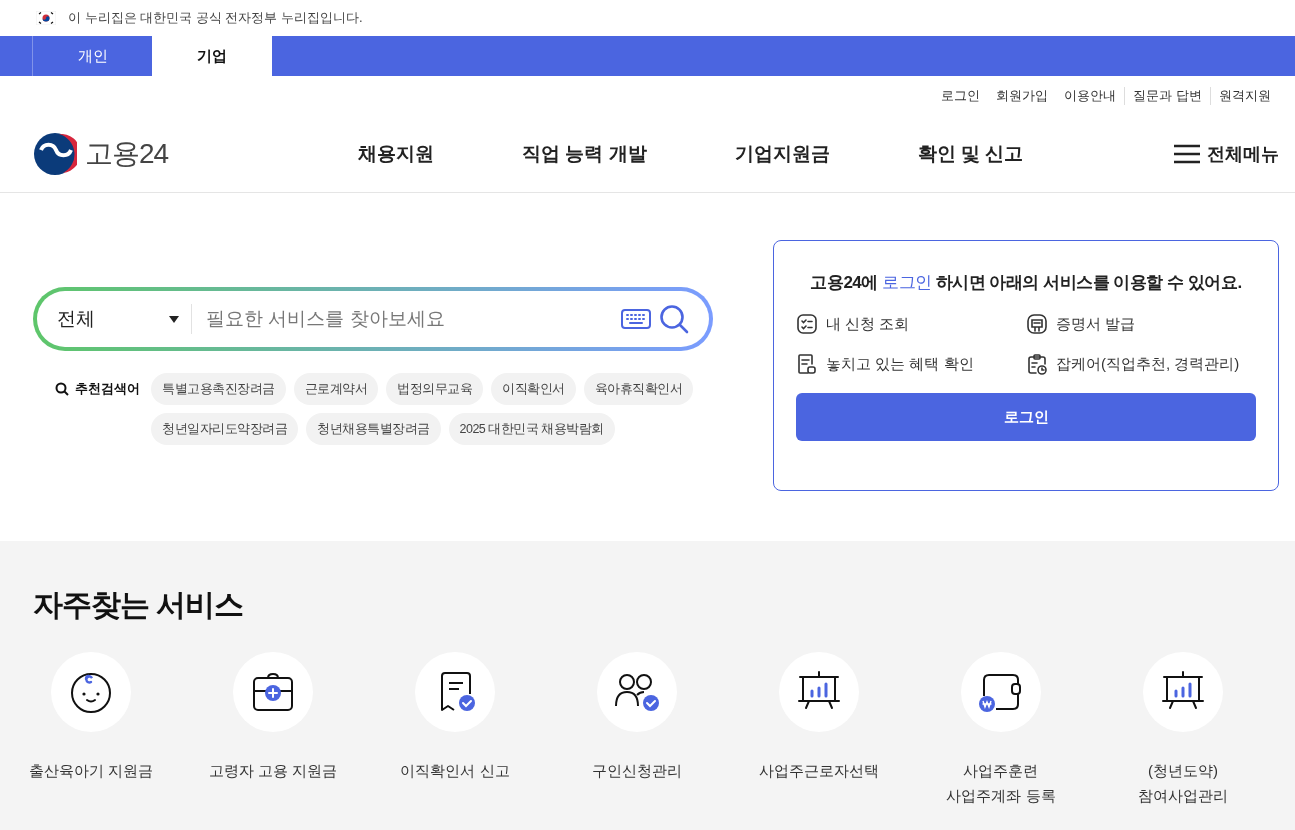 Image resolution: width=1295 pixels, height=830 pixels. What do you see at coordinates (91, 692) in the screenshot?
I see `baby-face-icon` at bounding box center [91, 692].